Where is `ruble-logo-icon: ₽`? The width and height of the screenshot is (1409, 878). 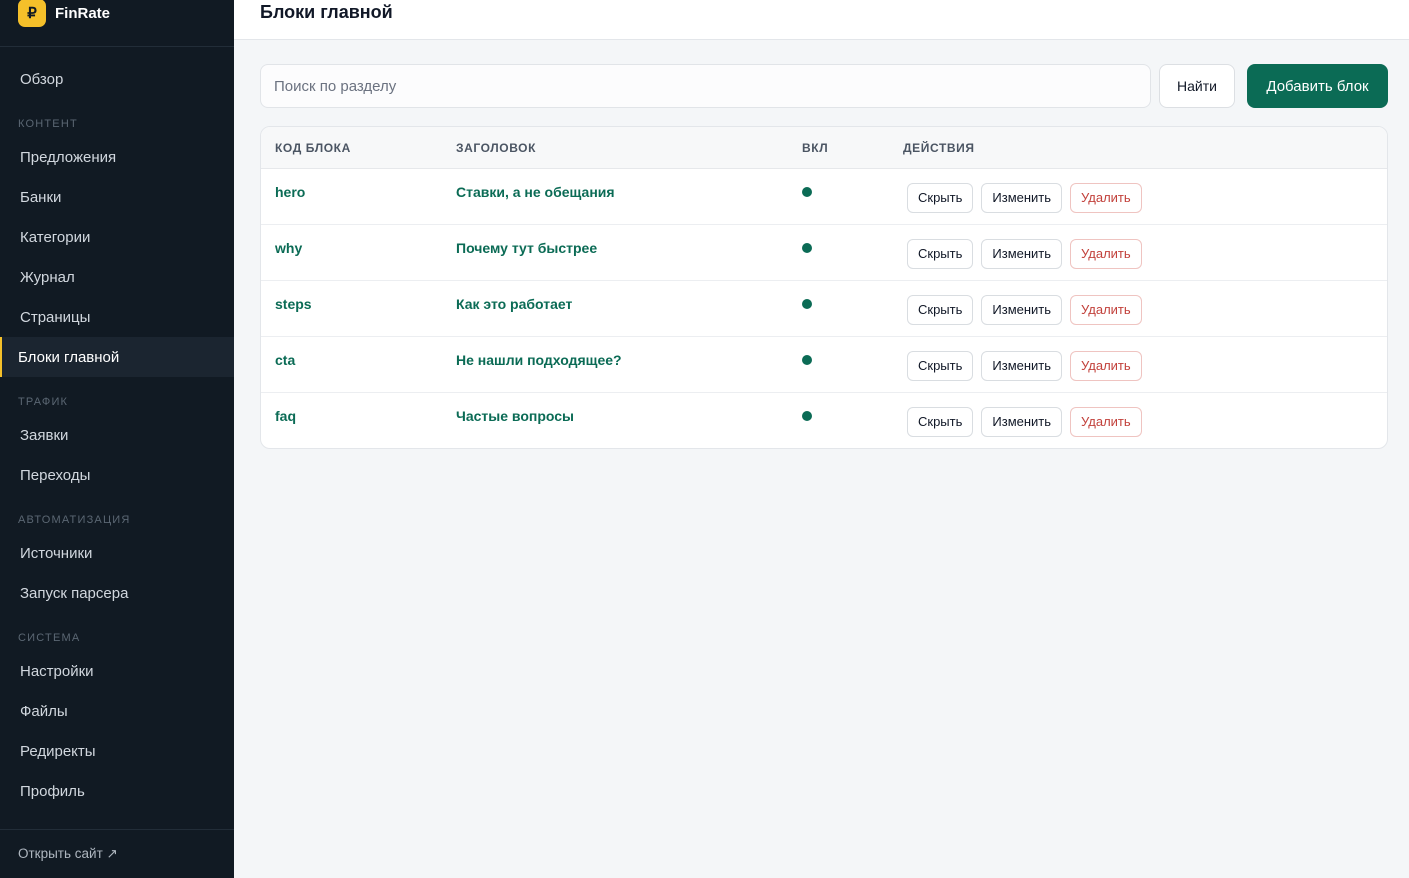
ruble-logo-icon: ₽ is located at coordinates (32, 13).